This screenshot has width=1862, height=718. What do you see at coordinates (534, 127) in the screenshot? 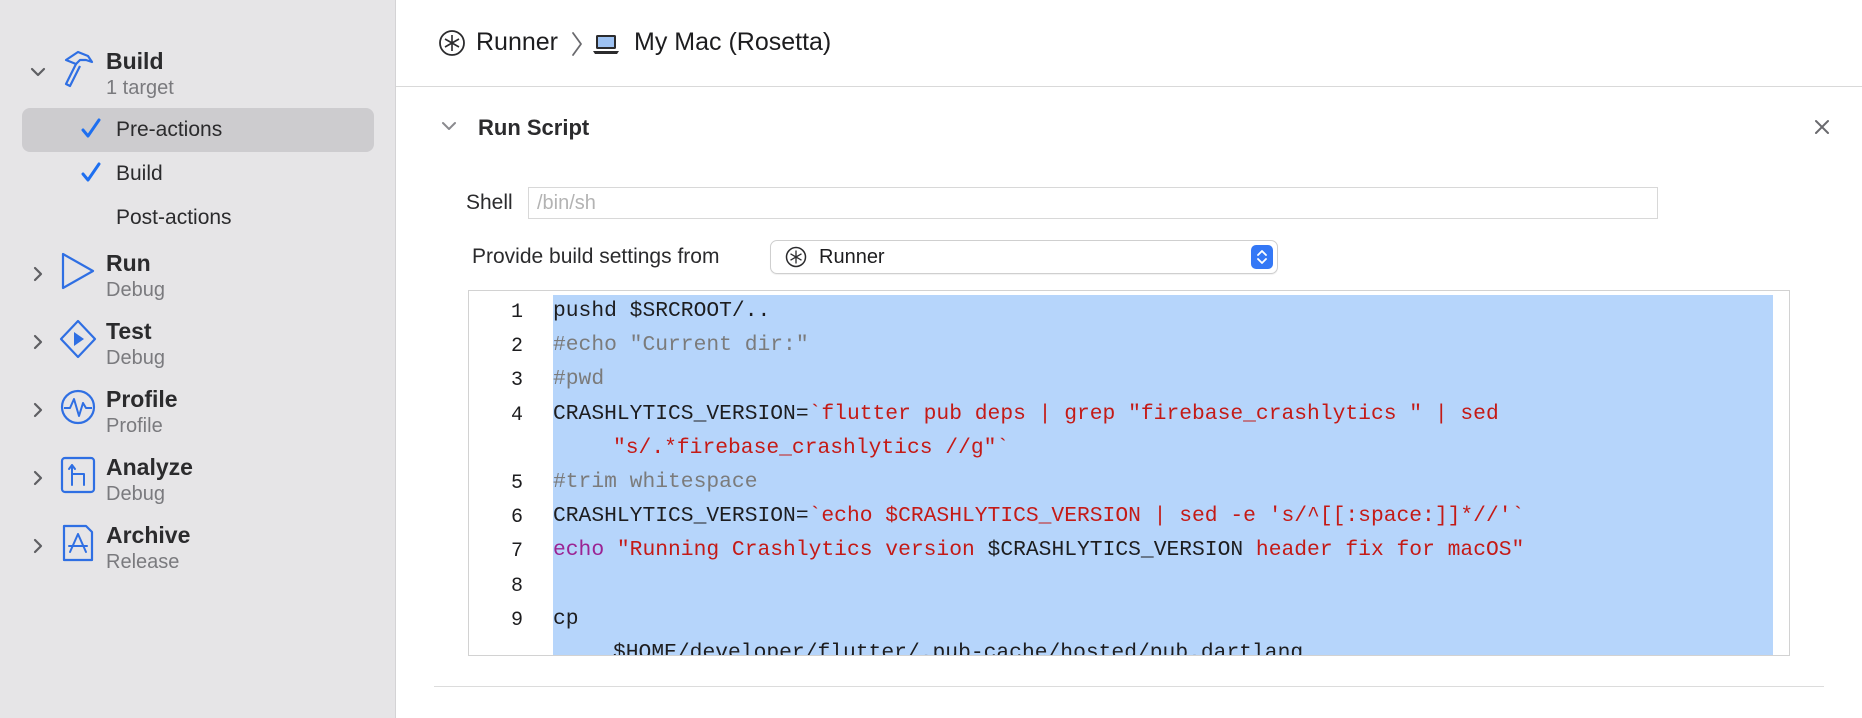
I see `phase-title: Run Script` at bounding box center [534, 127].